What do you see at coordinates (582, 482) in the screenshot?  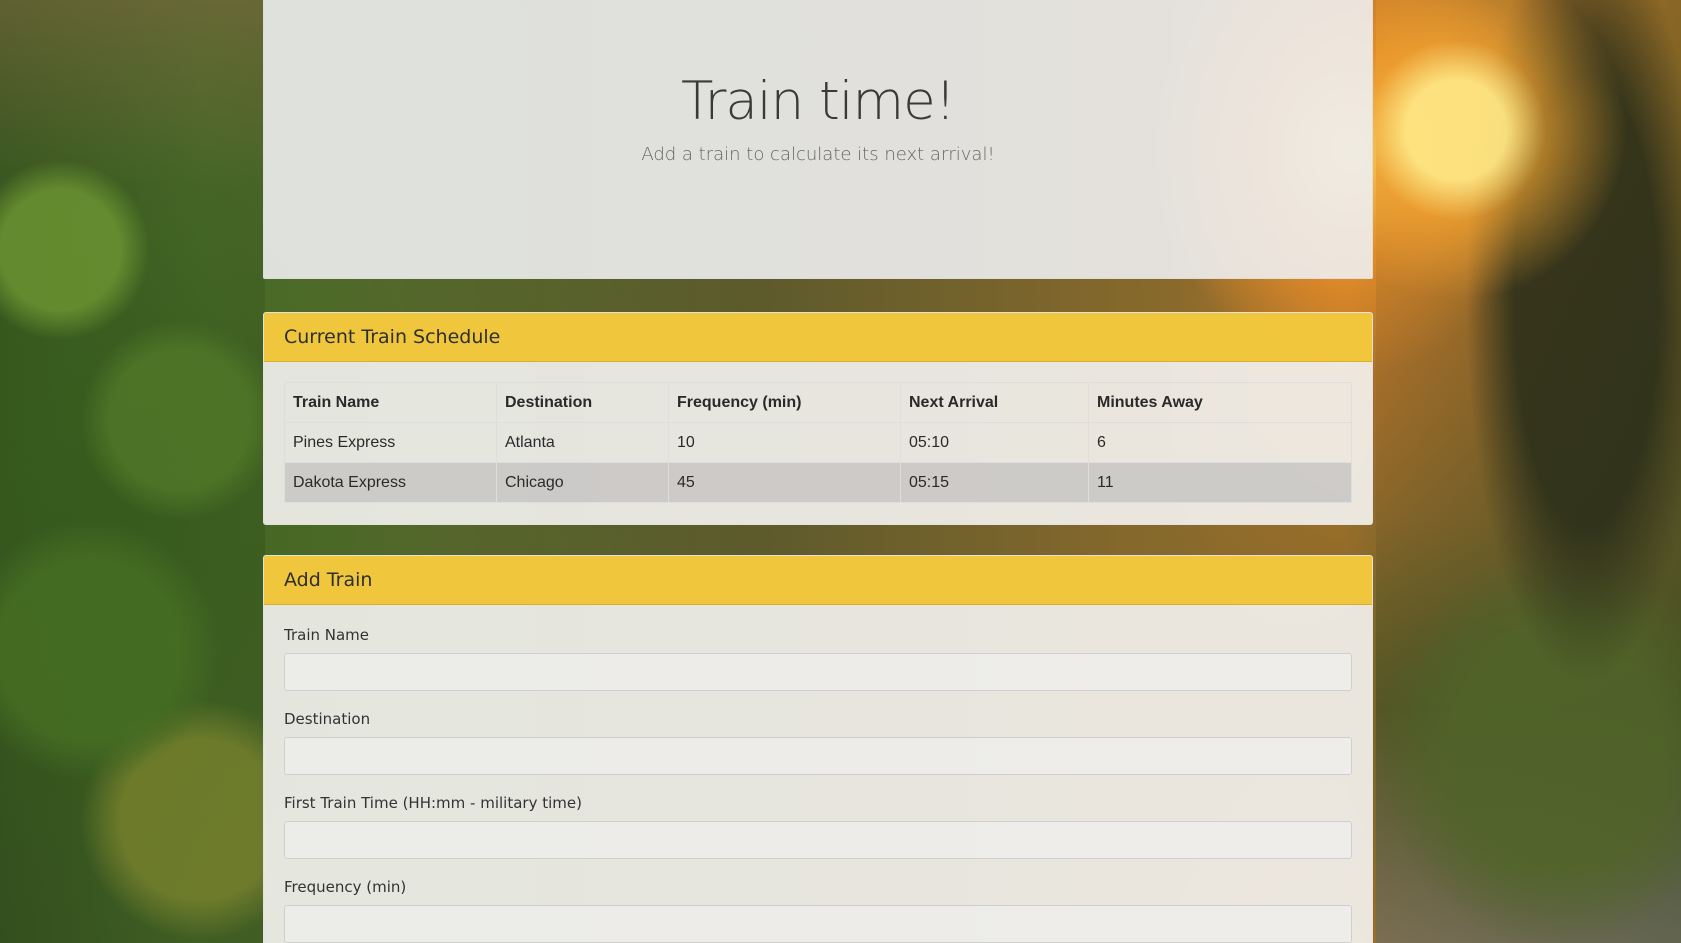 I see `cell-destination: Chicago` at bounding box center [582, 482].